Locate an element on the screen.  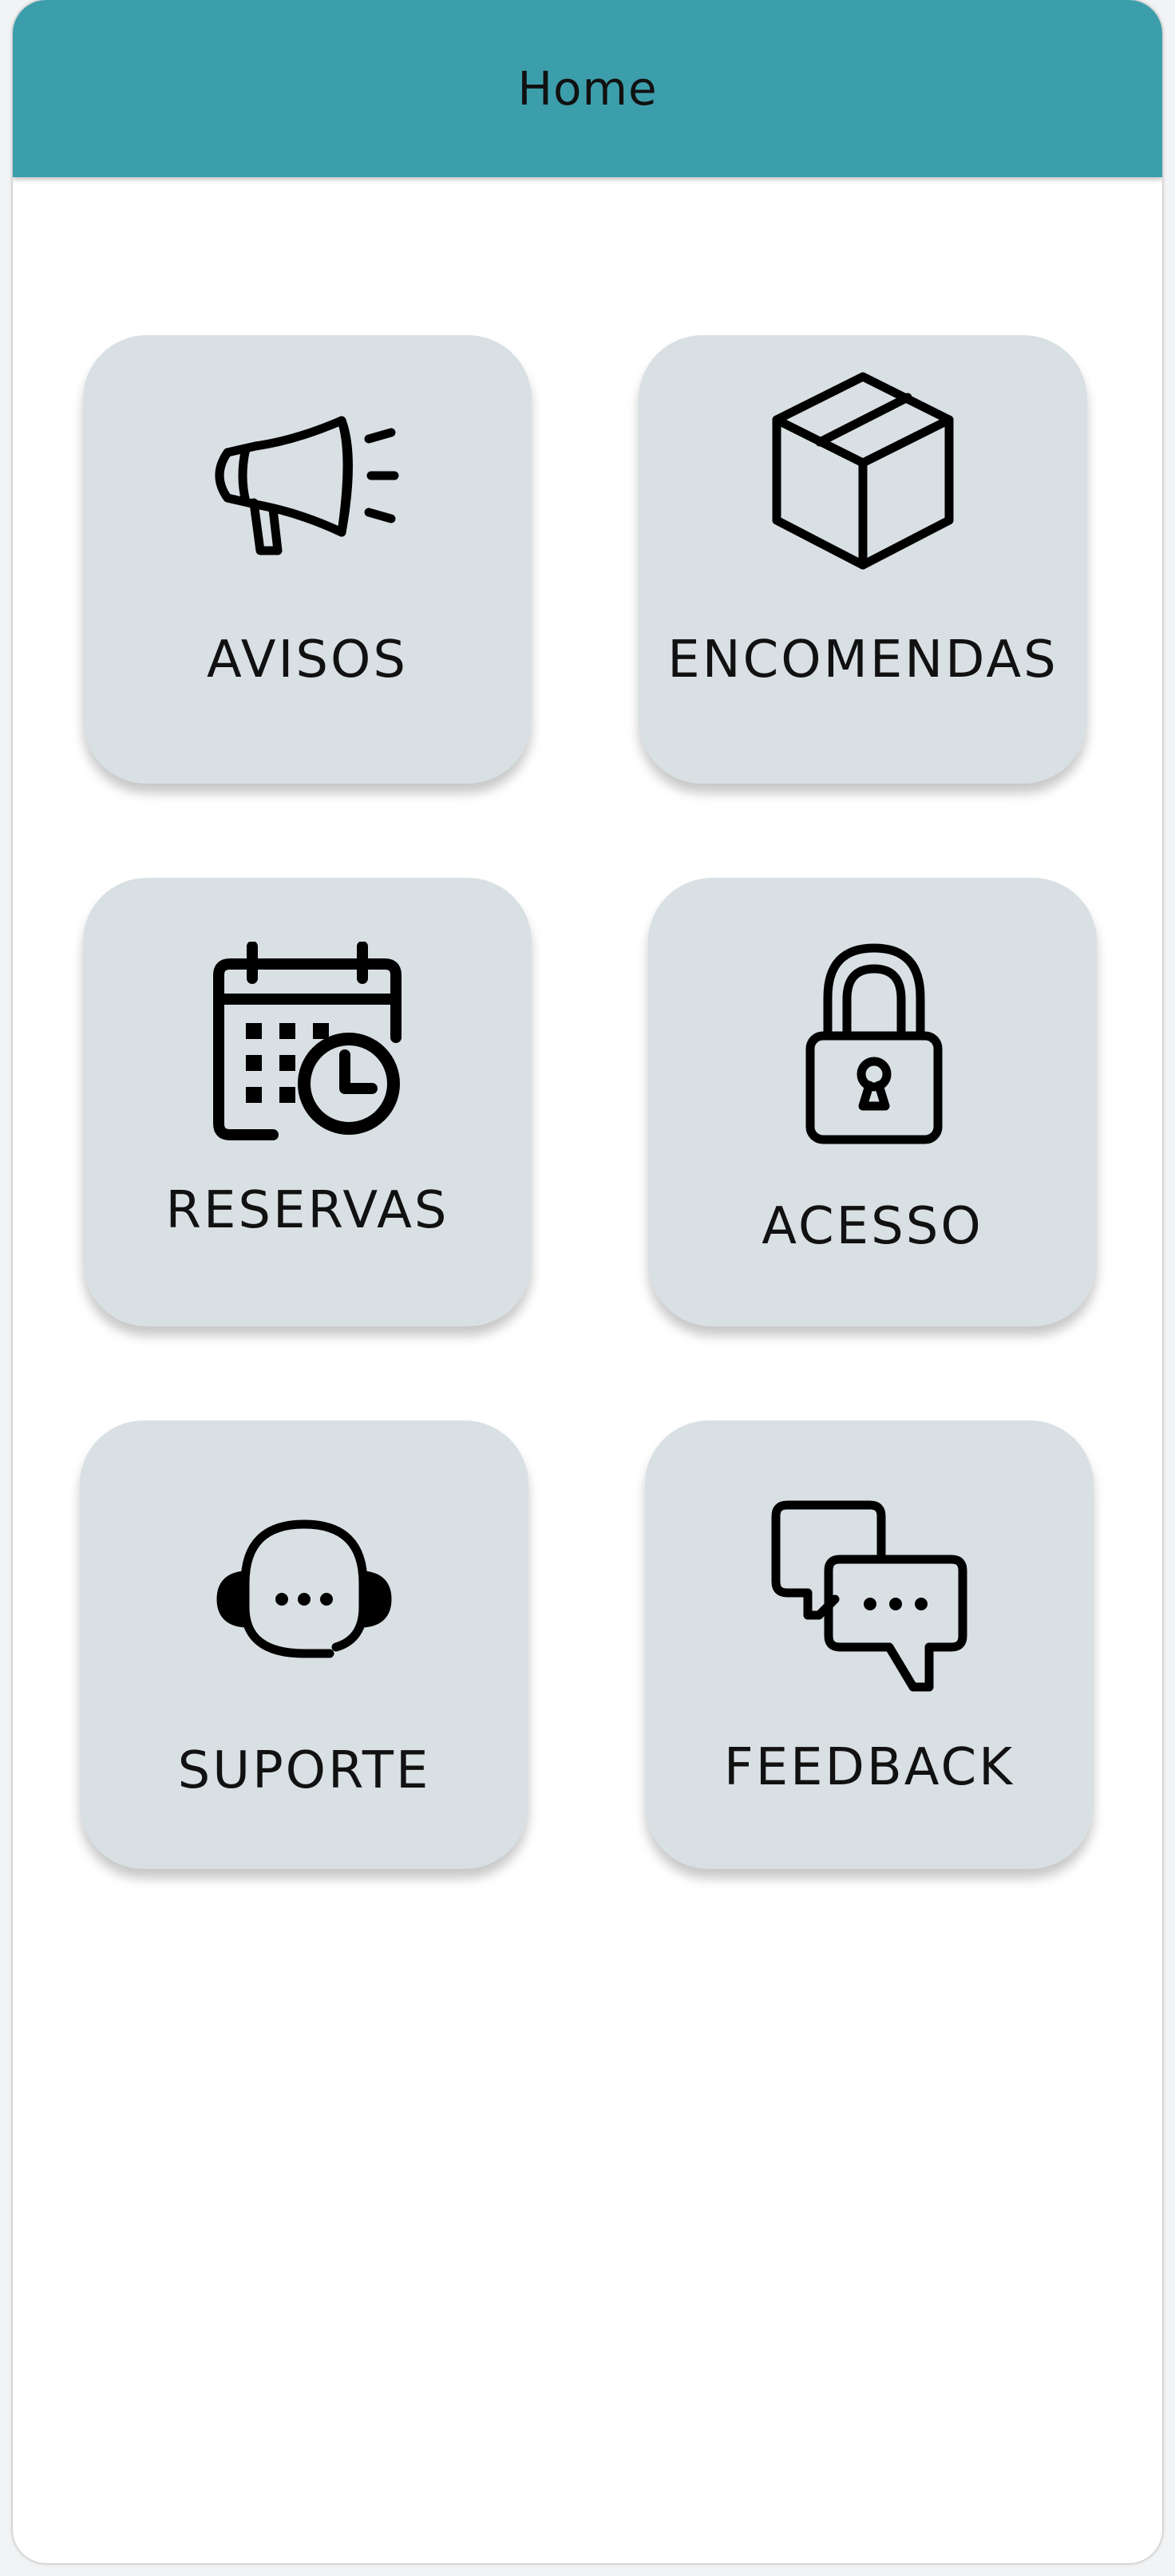
tile-encomendas: ENCOMENDAS is located at coordinates (863, 559).